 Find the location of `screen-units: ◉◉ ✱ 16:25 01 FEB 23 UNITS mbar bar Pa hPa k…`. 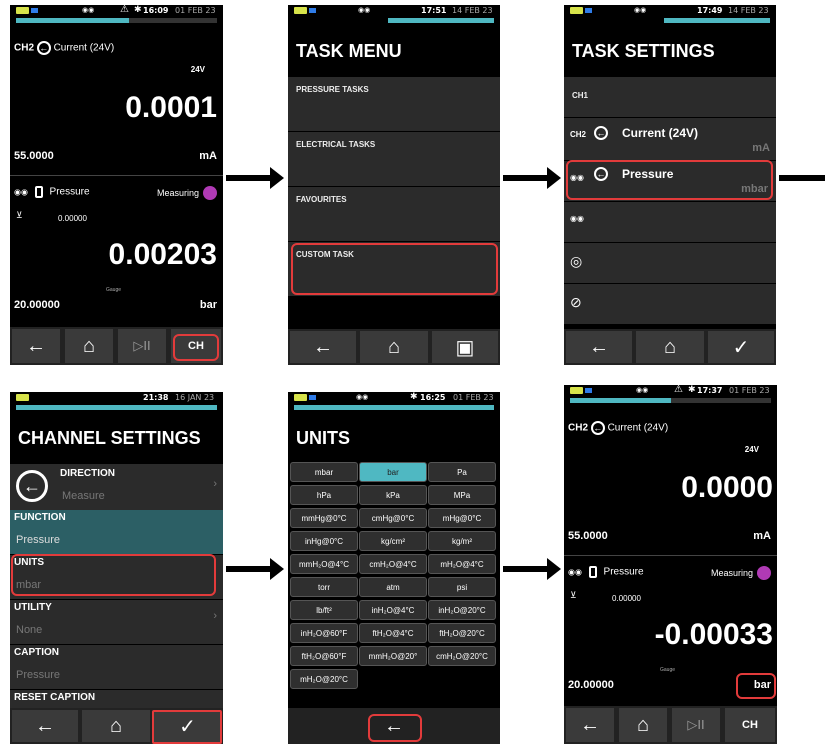

screen-units: ◉◉ ✱ 16:25 01 FEB 23 UNITS mbar bar Pa hPa k… is located at coordinates (394, 568).